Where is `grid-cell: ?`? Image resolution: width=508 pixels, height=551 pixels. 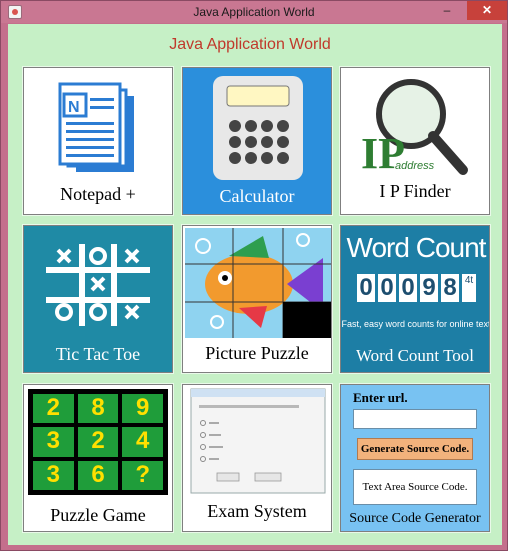
grid-cell: ? is located at coordinates (142, 475).